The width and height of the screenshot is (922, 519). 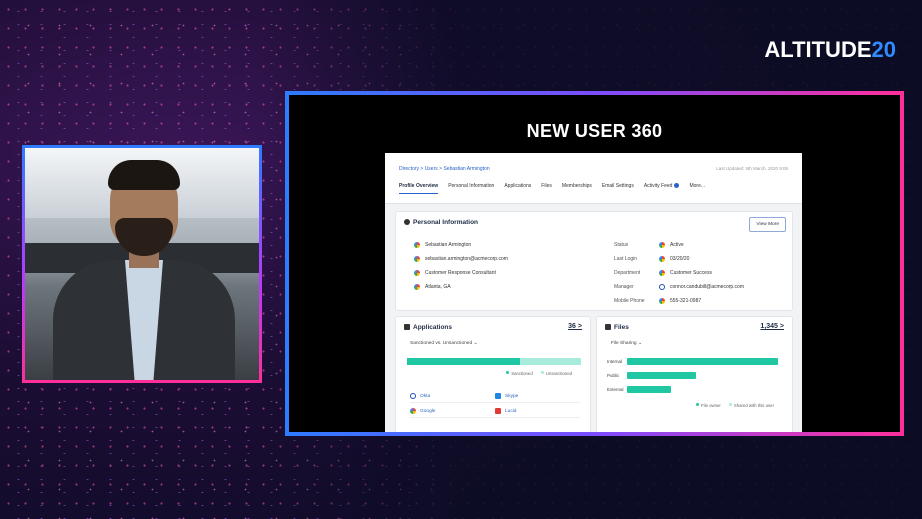 I want to click on manager-row: Manager connor.candubill@acmecorp.com, so click(x=679, y=287).